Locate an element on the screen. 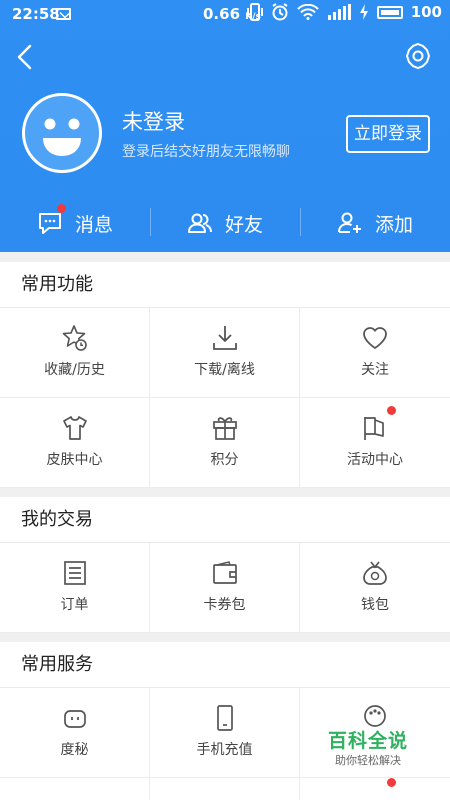 This screenshot has height=800, width=450. section-title: 我的交易 is located at coordinates (225, 520).